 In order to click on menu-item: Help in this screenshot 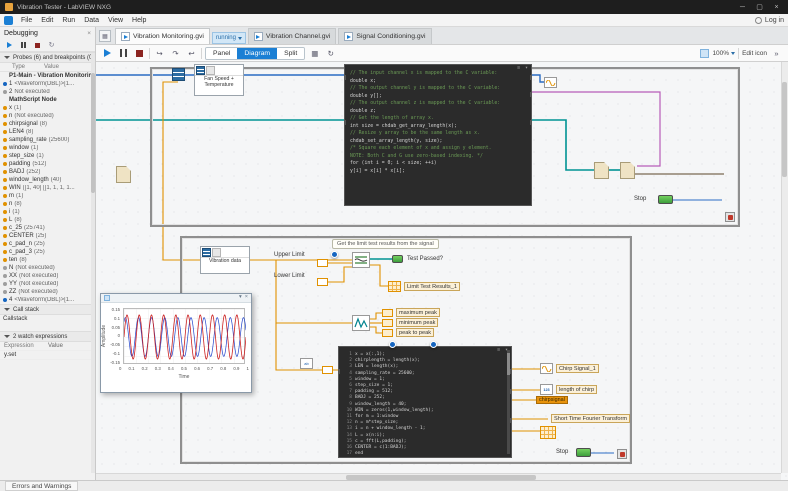, I will do `click(139, 20)`.